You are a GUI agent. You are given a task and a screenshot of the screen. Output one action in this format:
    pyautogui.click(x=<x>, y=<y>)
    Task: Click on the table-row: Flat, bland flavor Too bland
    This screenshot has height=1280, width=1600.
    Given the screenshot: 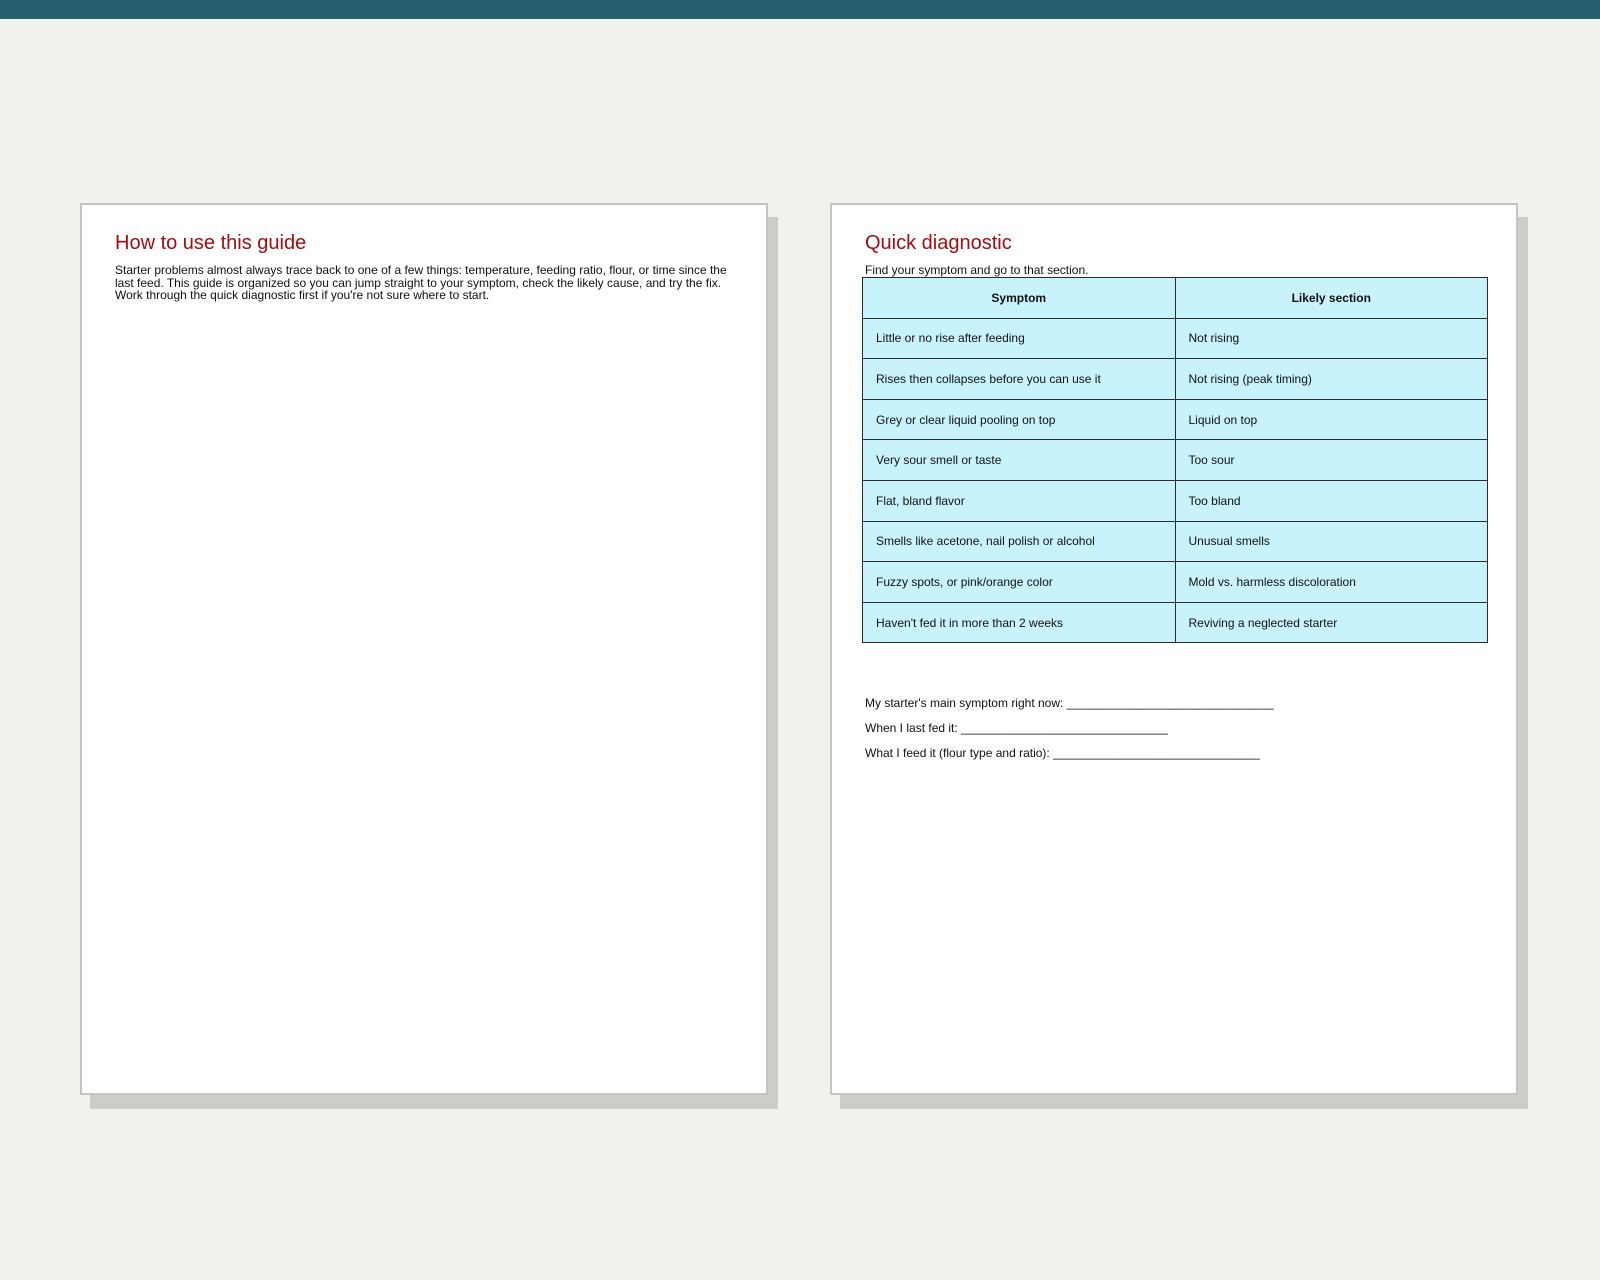 What is the action you would take?
    pyautogui.click(x=1175, y=500)
    